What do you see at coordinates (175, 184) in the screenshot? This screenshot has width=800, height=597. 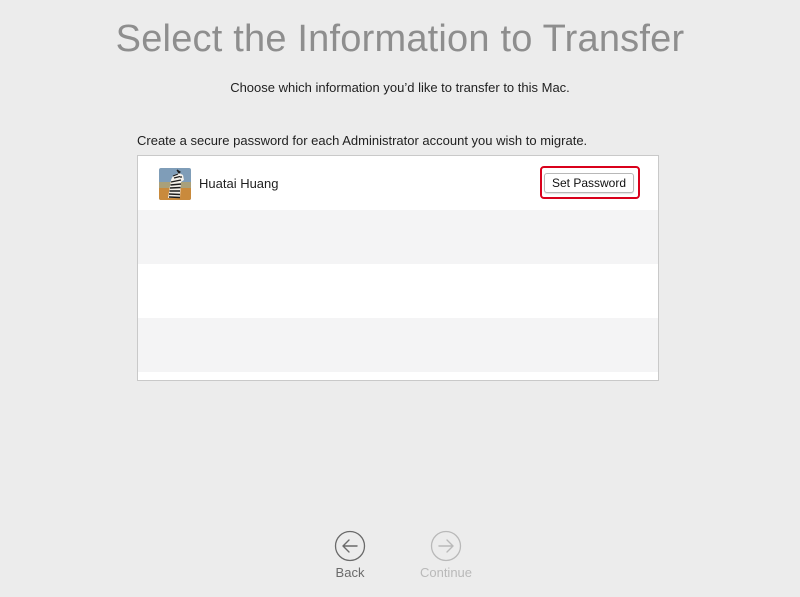 I see `zebra-avatar-icon` at bounding box center [175, 184].